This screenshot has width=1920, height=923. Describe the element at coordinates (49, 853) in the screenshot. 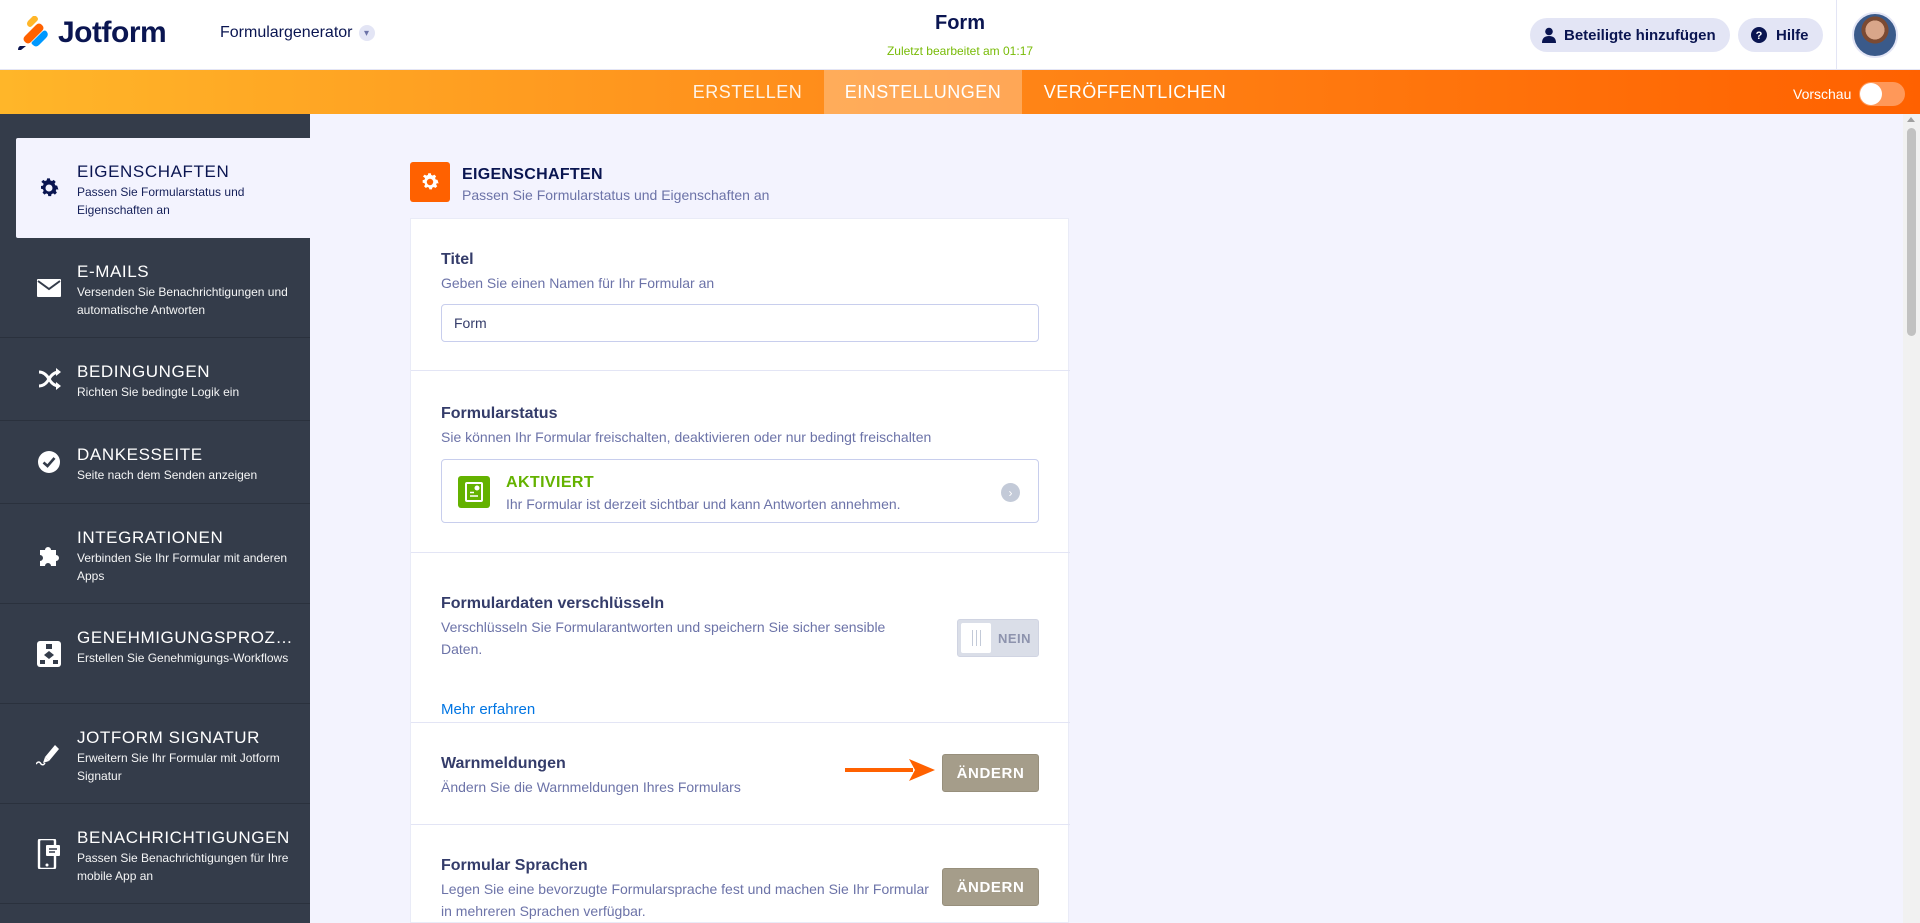

I see `mobile-icon` at that location.